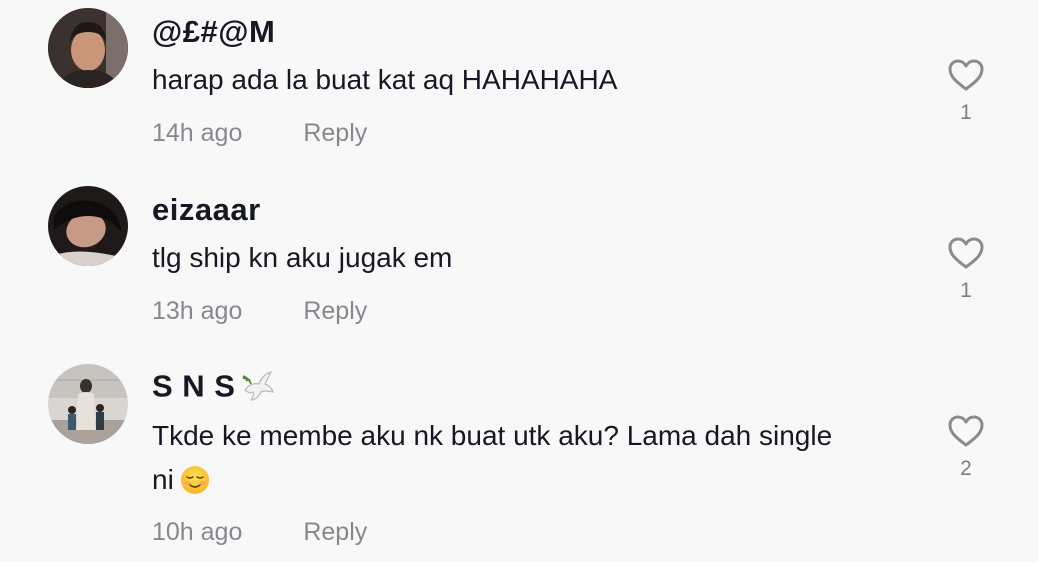 The height and width of the screenshot is (562, 1038). Describe the element at coordinates (206, 209) in the screenshot. I see `comment-username: eizaaar` at that location.